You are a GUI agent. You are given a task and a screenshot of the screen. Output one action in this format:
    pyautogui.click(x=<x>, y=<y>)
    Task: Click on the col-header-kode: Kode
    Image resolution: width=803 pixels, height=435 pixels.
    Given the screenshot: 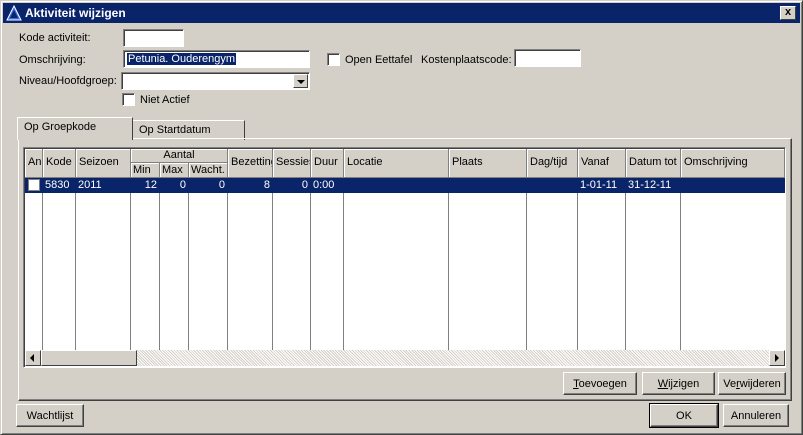 What is the action you would take?
    pyautogui.click(x=59, y=163)
    